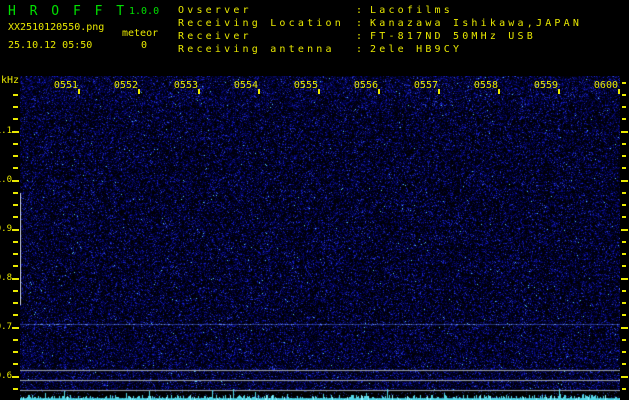  I want to click on info-label: Receiving Location, so click(261, 23).